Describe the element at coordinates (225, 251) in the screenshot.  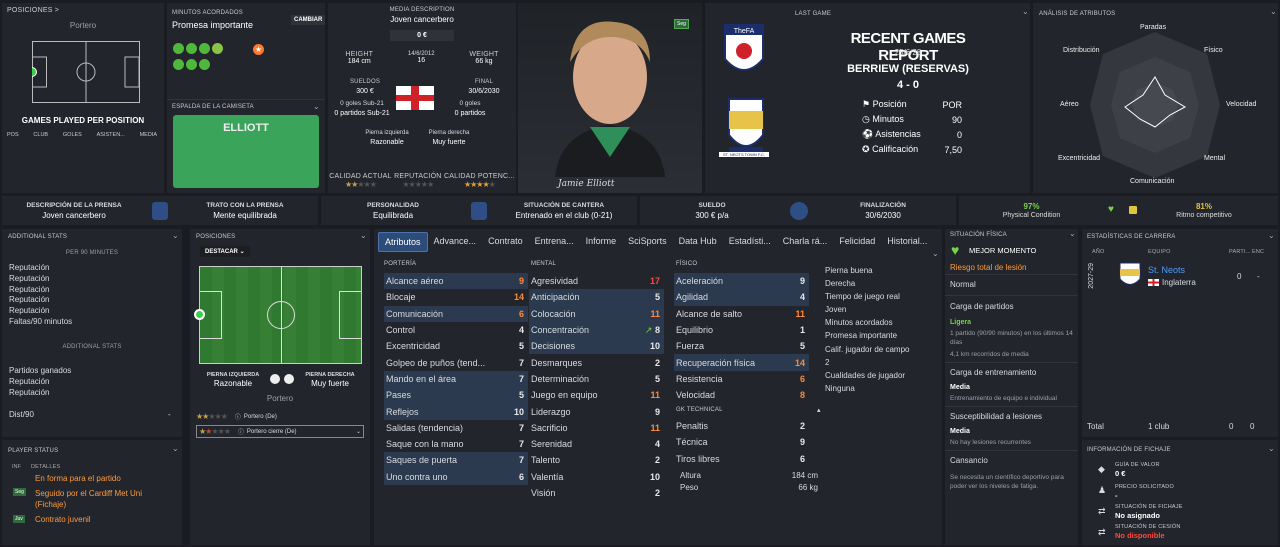
I see `highlight-select: DESTACAR ⌄` at that location.